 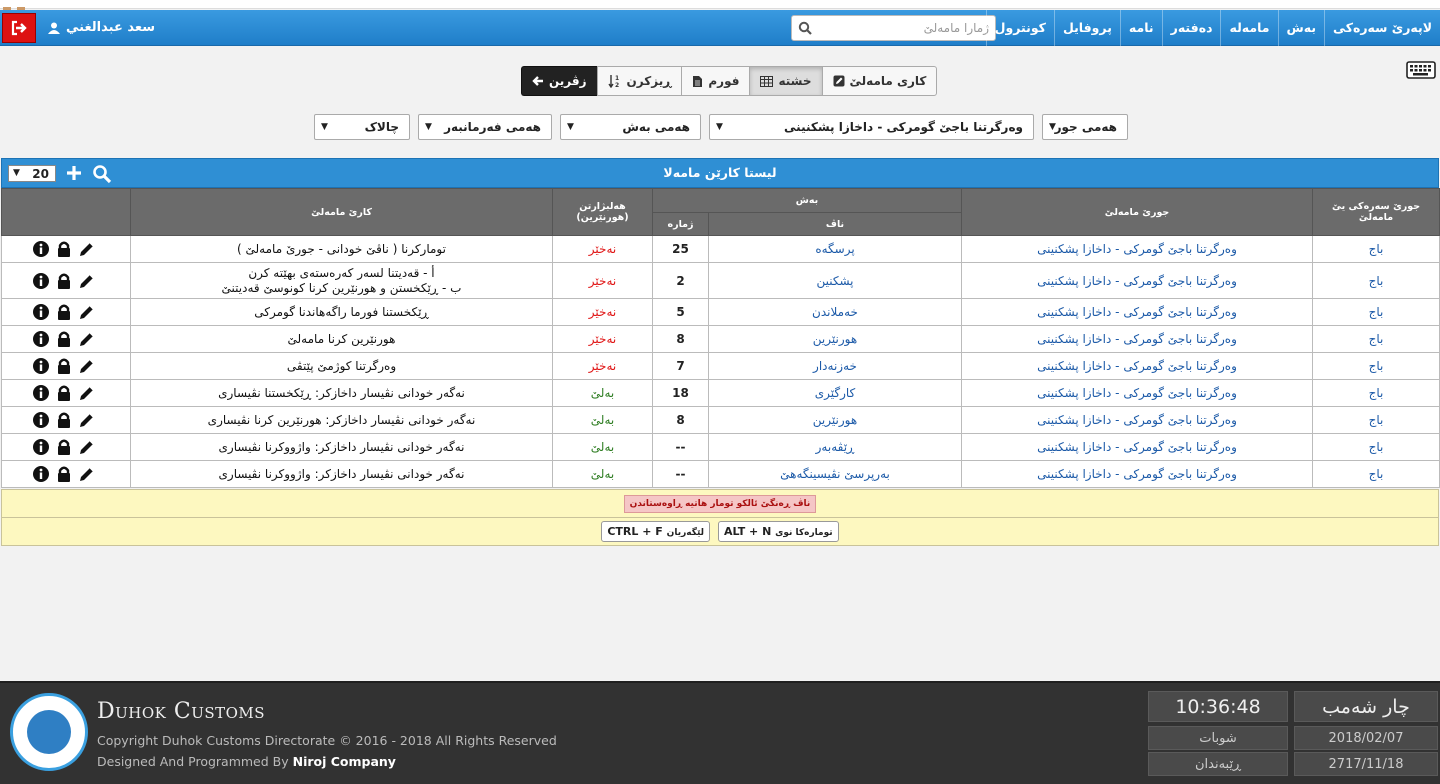 I want to click on cell-section-name: بەرپرسێ نڤیسینگەهێ, so click(x=835, y=474).